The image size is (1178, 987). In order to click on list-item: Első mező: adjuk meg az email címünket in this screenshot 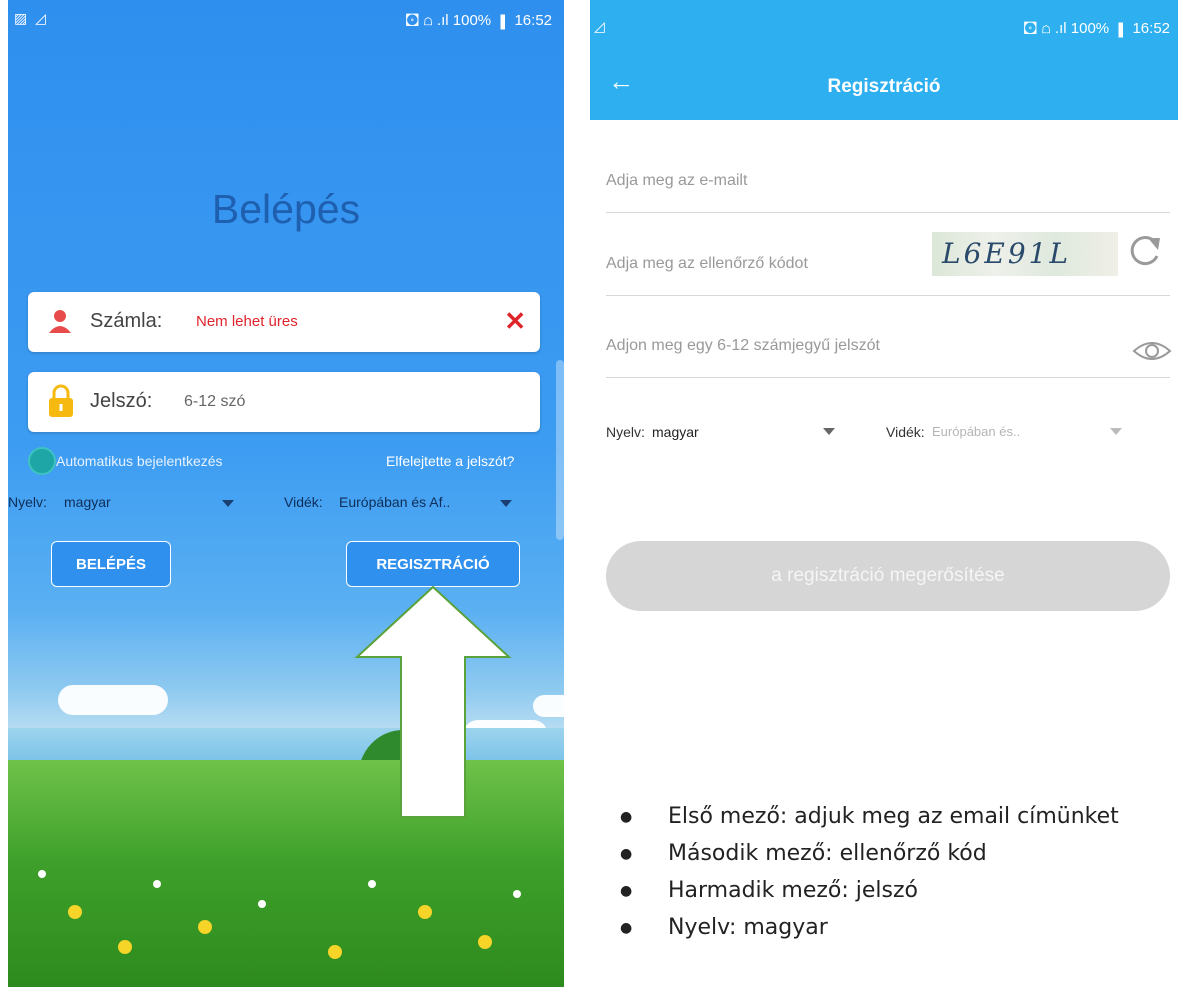, I will do `click(869, 816)`.